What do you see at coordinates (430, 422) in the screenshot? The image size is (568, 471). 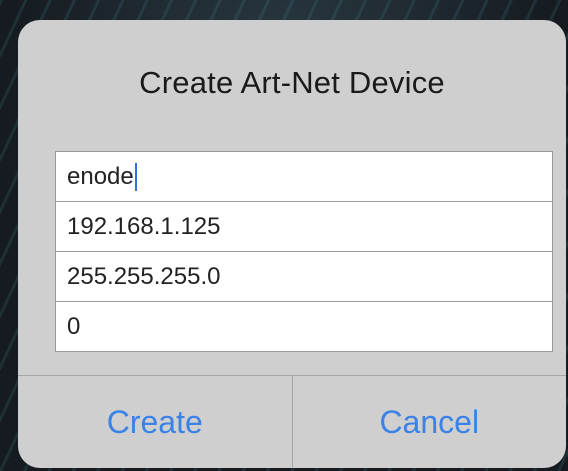 I see `cancel-button: Cancel` at bounding box center [430, 422].